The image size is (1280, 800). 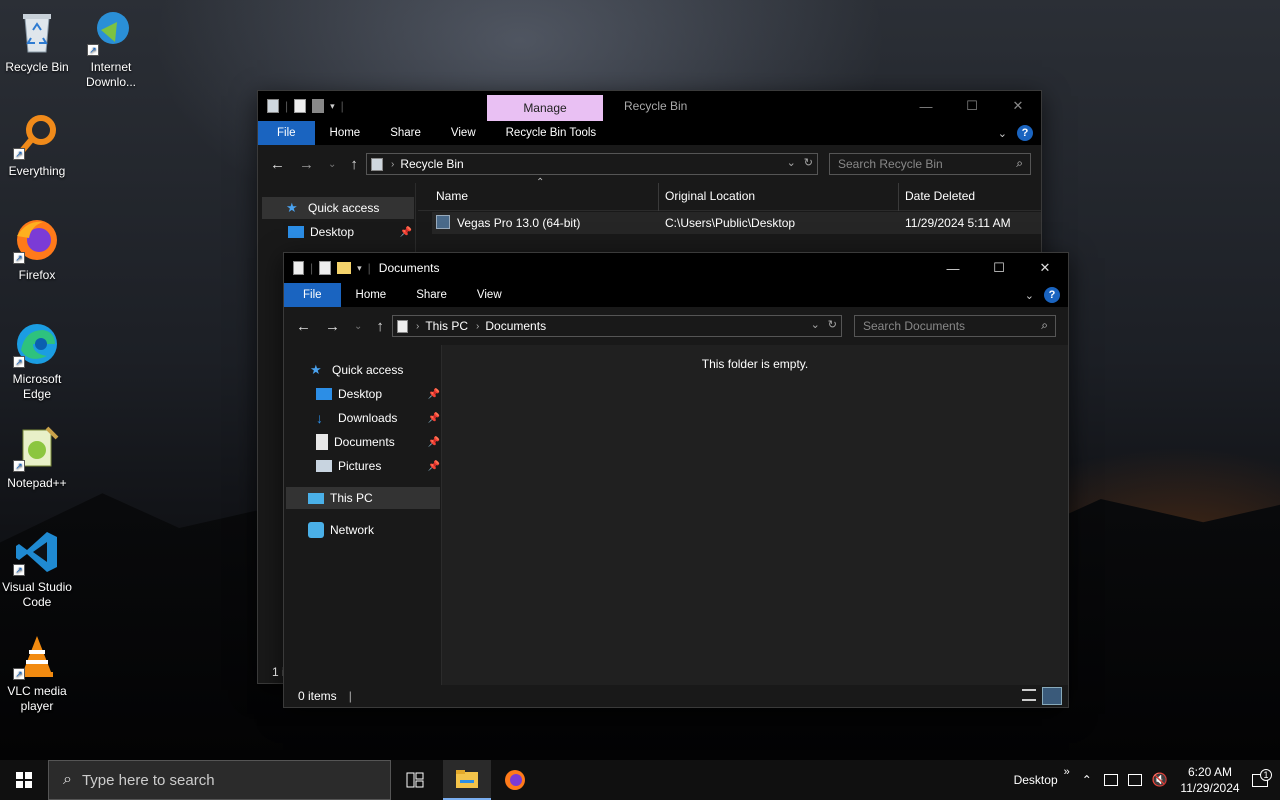 I want to click on title-bar: | ▾ | Manage Recycle Bin — ☐ ✕, so click(x=649, y=106).